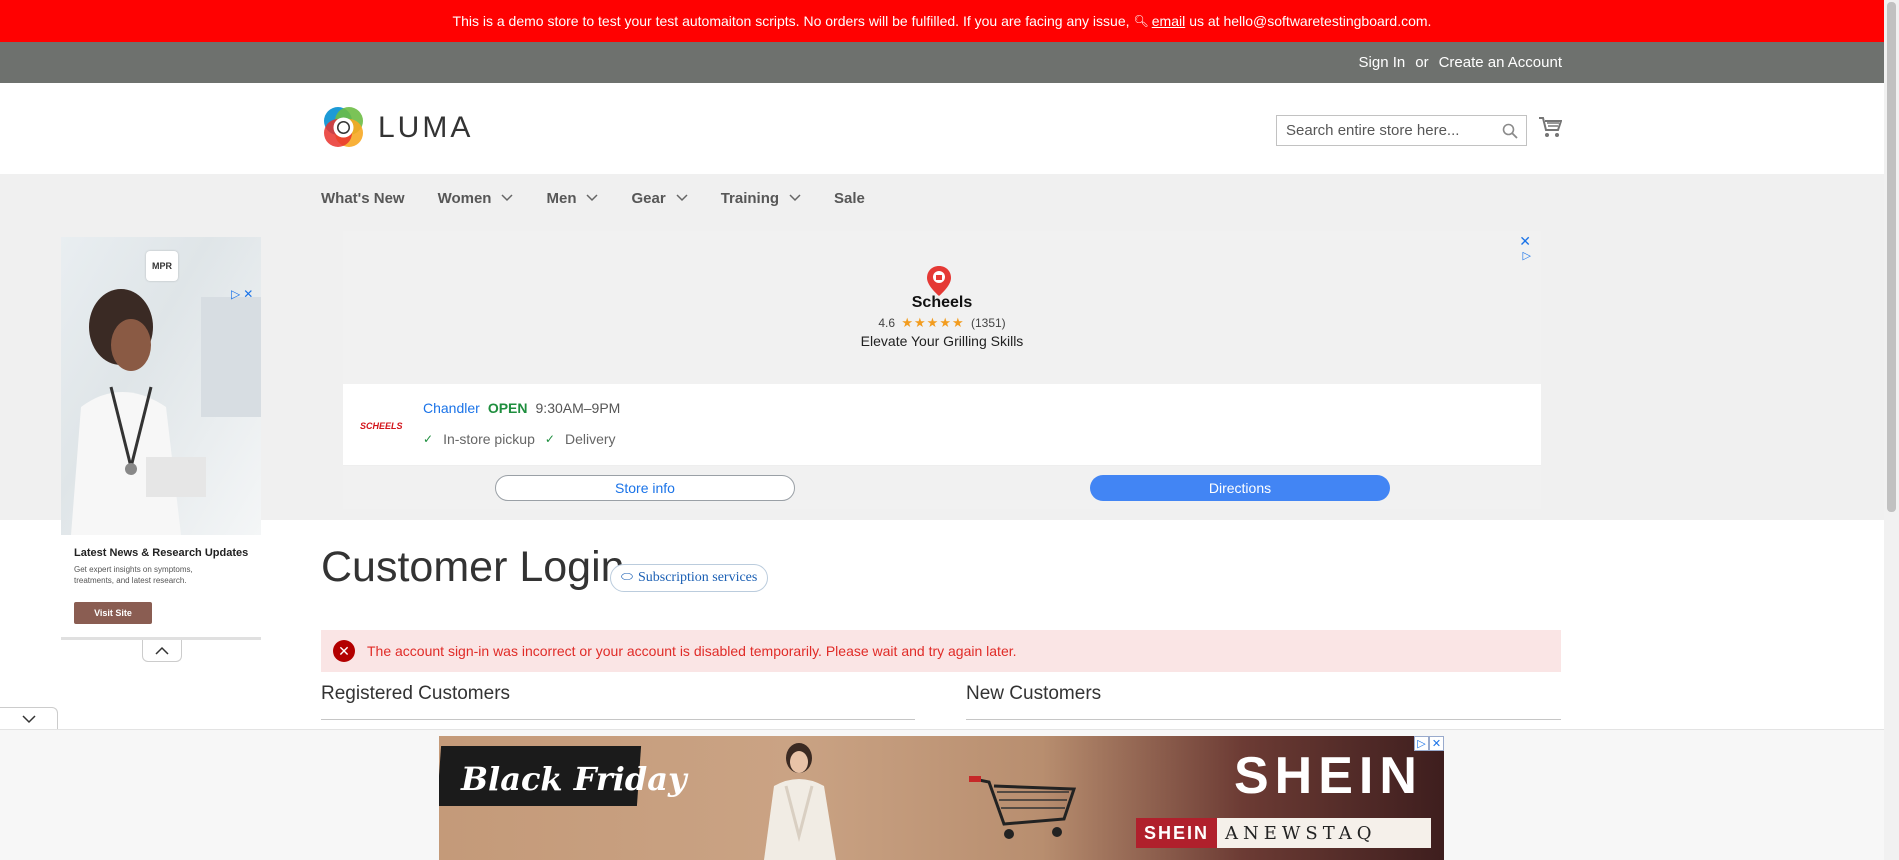  Describe the element at coordinates (942, 341) in the screenshot. I see `ad-tagline: Elevate Your Grilling Skills` at that location.